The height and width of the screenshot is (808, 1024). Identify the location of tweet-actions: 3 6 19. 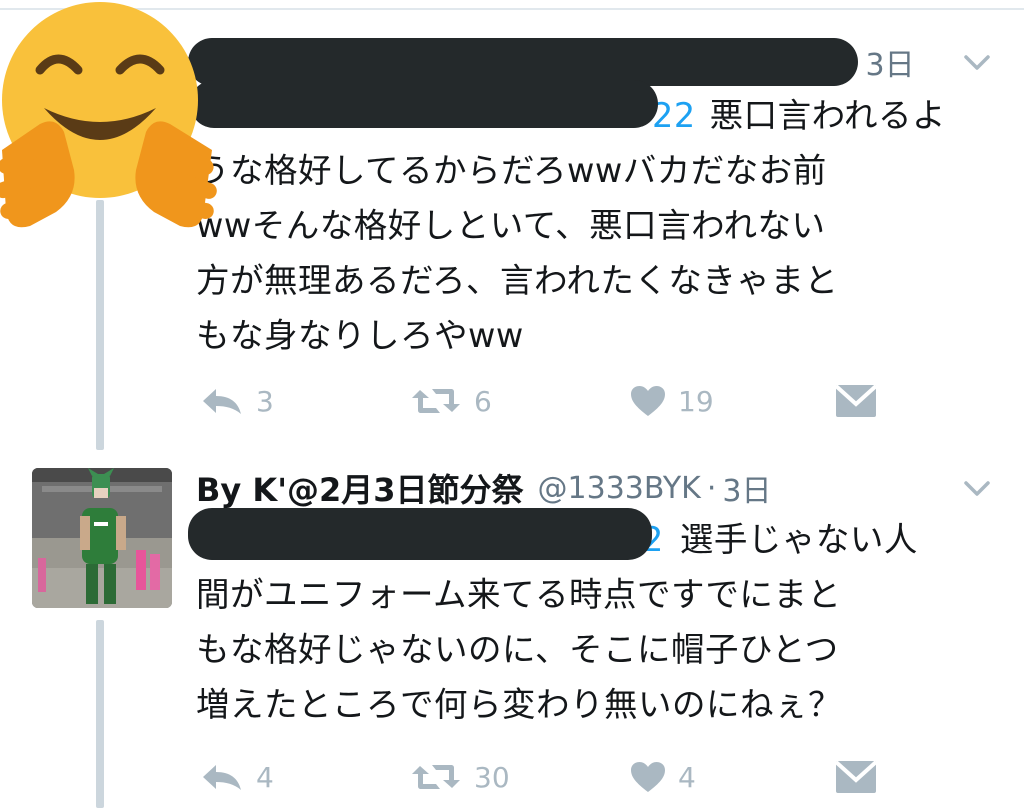
(576, 401).